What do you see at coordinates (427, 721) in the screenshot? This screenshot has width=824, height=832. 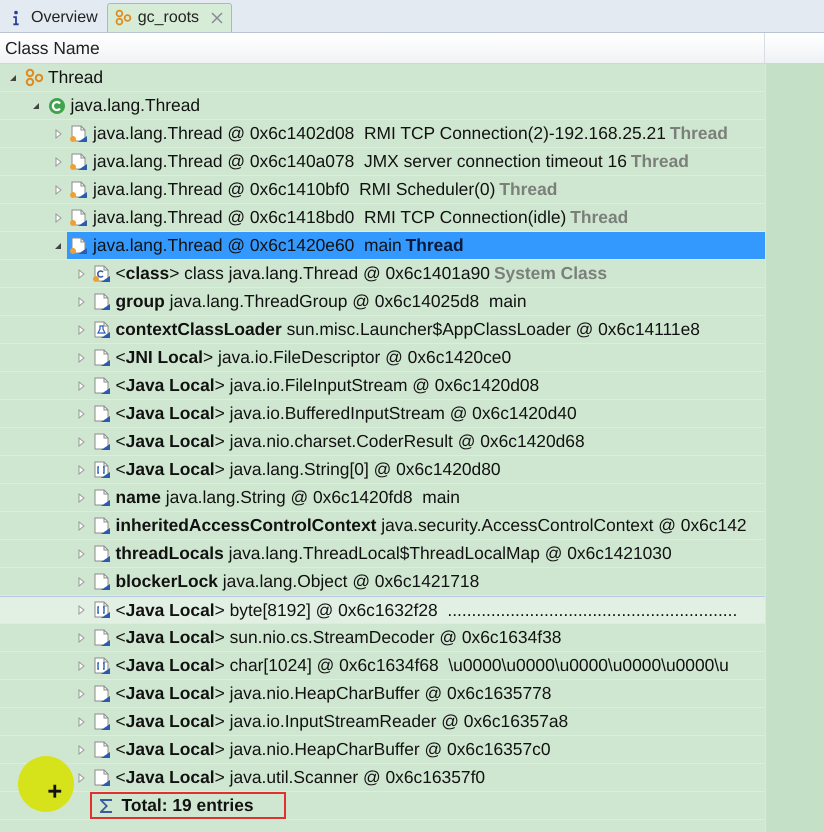 I see `tree-row: <Java Local> java.io.InputStreamReader @ 0x6c16357a8` at bounding box center [427, 721].